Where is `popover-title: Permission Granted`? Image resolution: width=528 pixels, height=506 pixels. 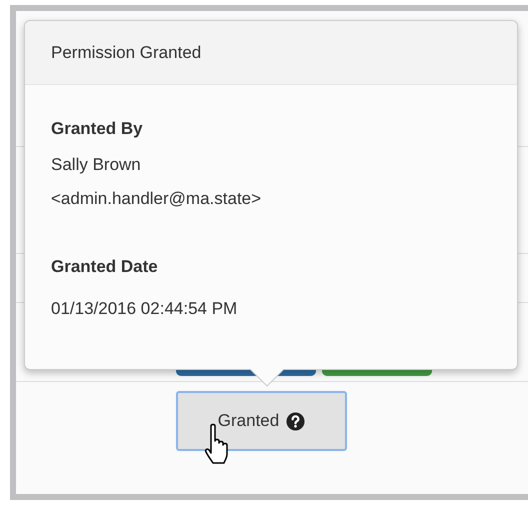 popover-title: Permission Granted is located at coordinates (271, 53).